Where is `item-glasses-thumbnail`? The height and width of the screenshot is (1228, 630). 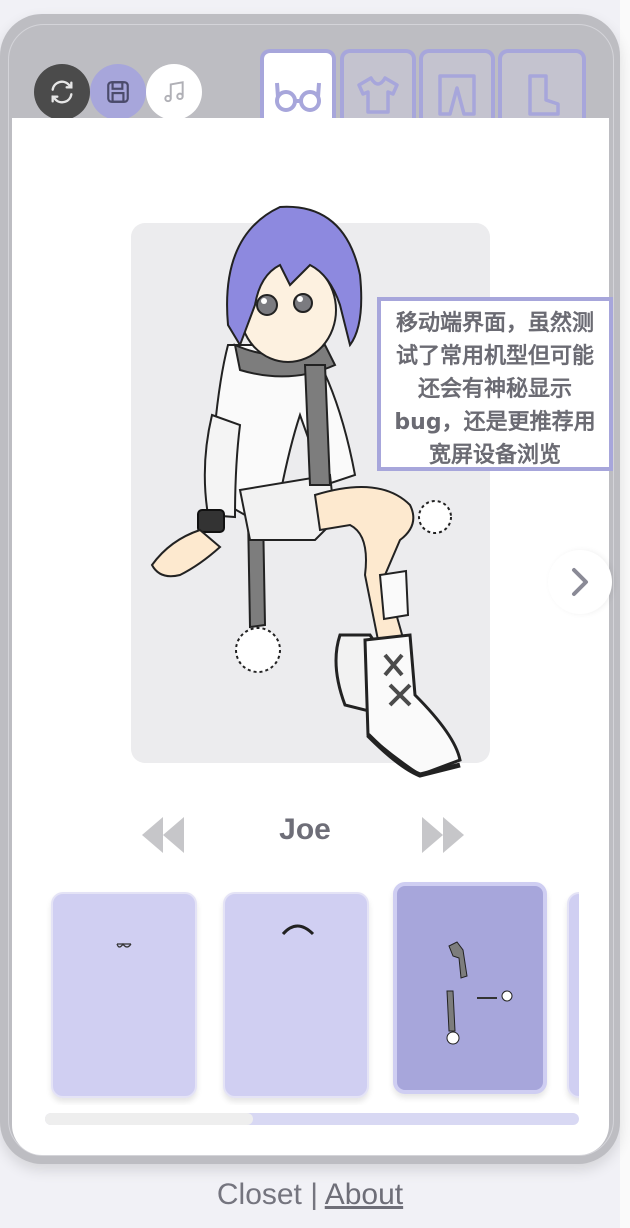
item-glasses-thumbnail is located at coordinates (124, 945).